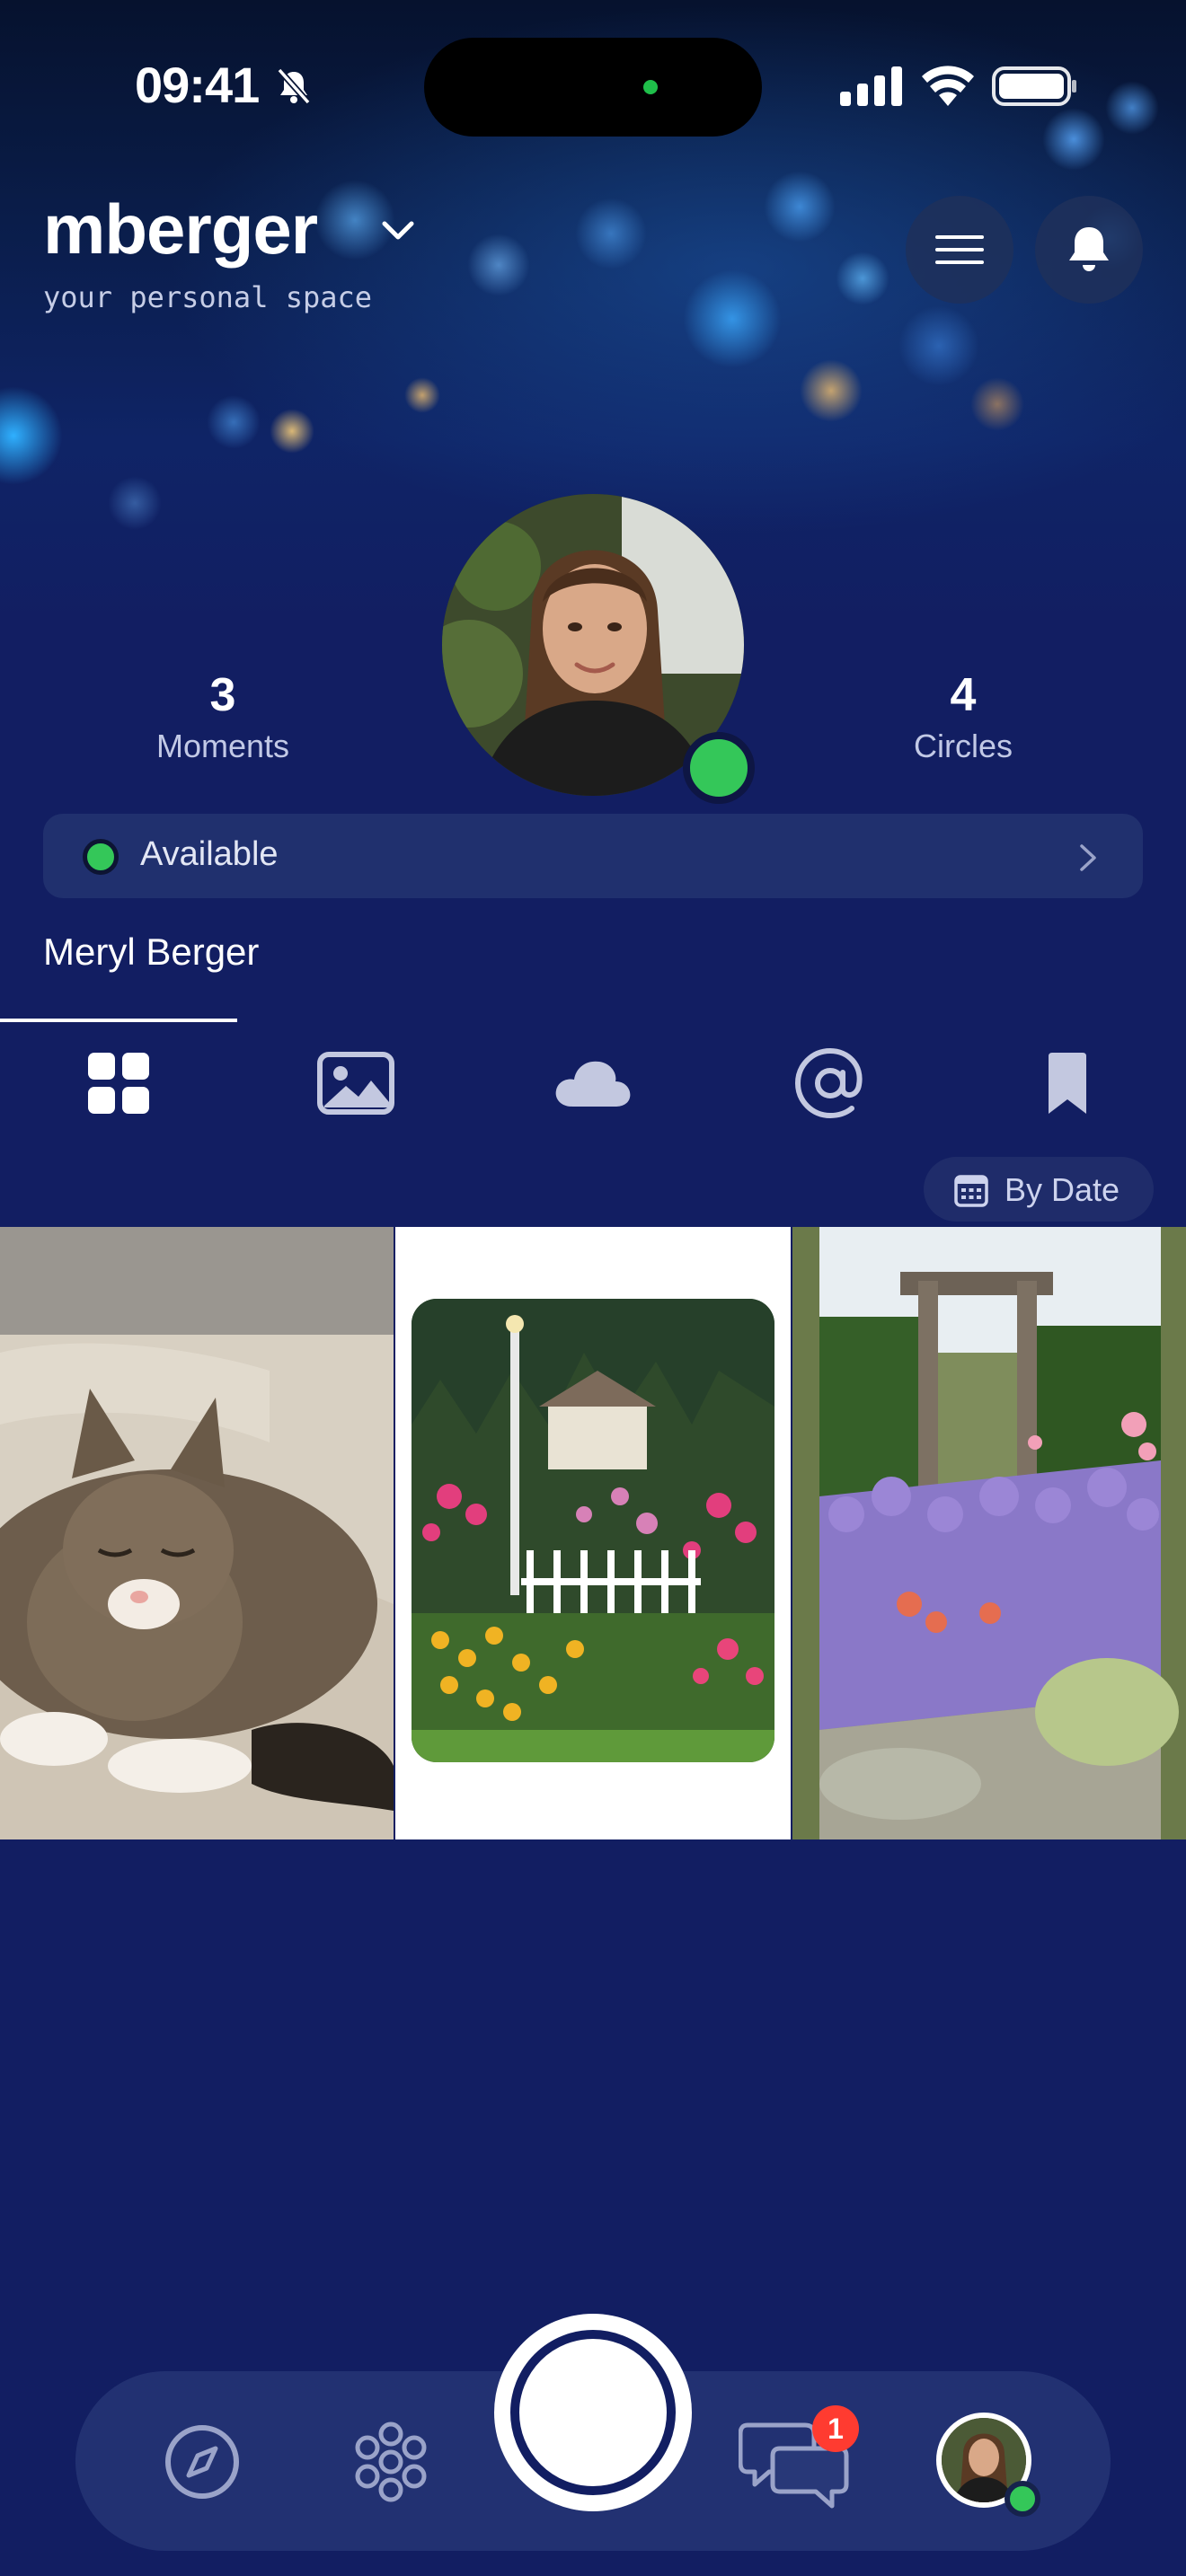 This screenshot has height=2576, width=1186. I want to click on display-name: Meryl Berger, so click(151, 952).